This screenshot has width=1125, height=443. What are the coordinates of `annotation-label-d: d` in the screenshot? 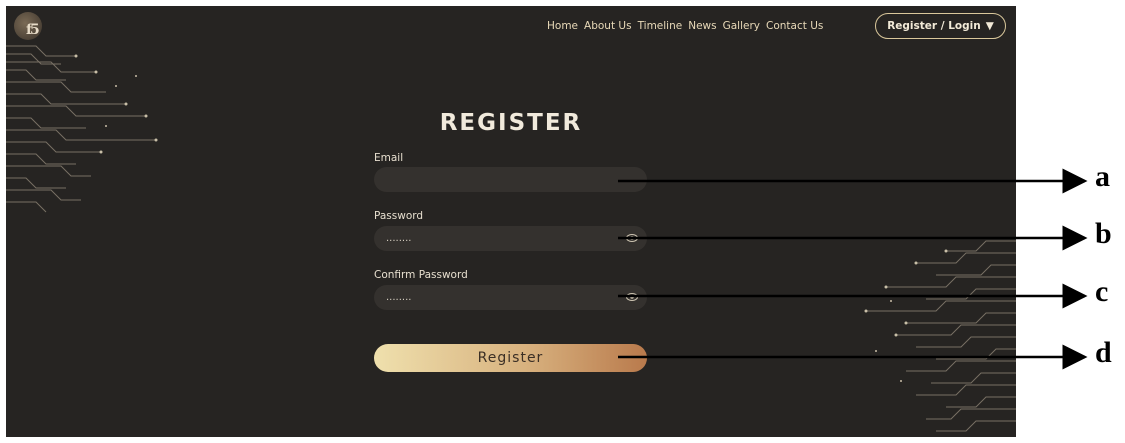 It's located at (1103, 352).